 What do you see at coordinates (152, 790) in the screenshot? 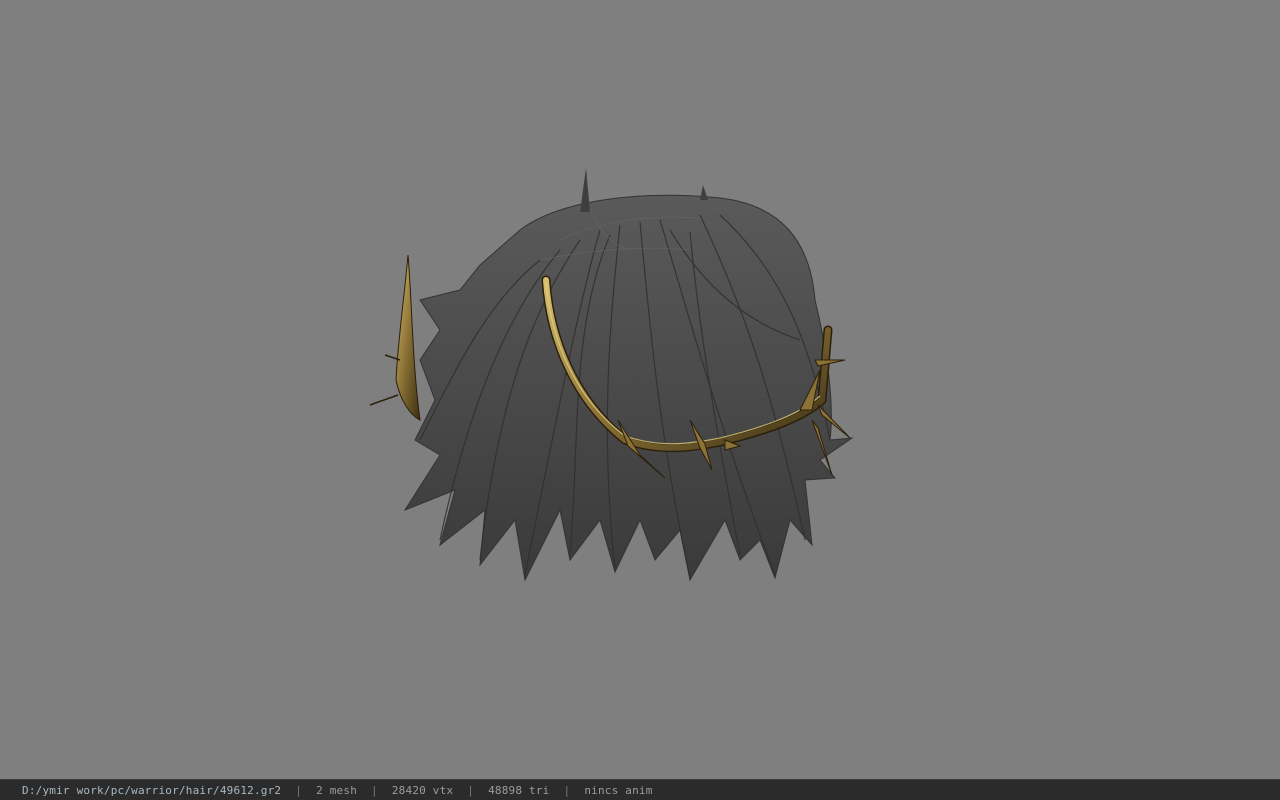
I see `file-path: D:/ymir work/pc/warrior/hair/49612.gr2` at bounding box center [152, 790].